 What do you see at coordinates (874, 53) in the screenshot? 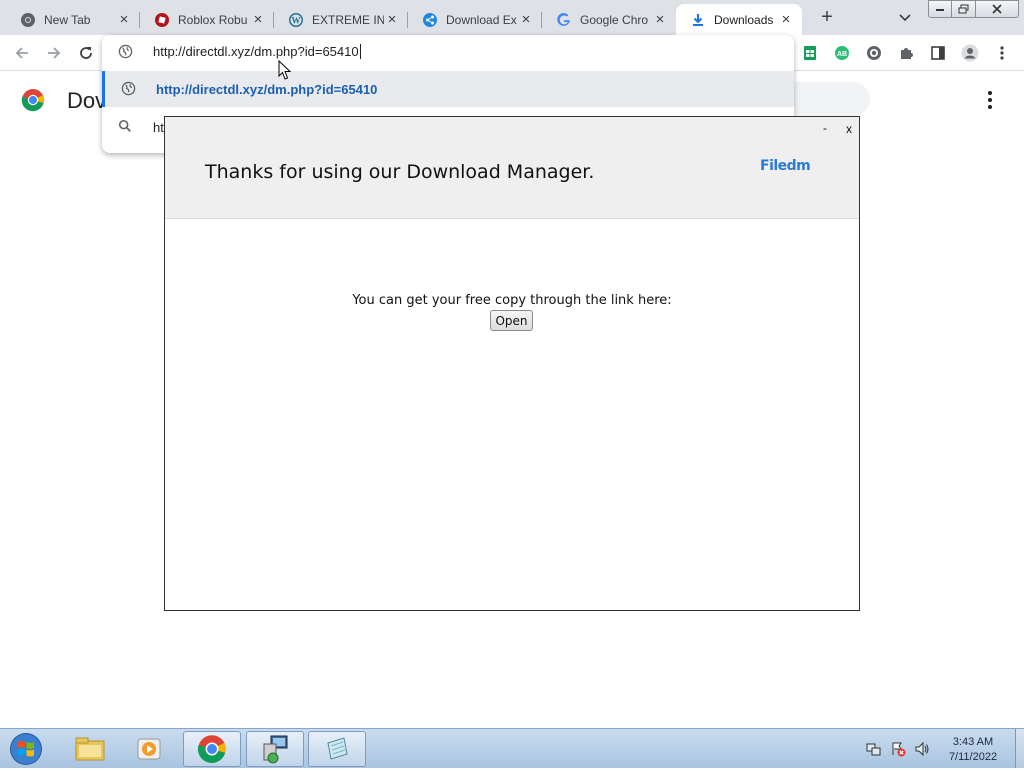
I see `shield-extension-icon` at bounding box center [874, 53].